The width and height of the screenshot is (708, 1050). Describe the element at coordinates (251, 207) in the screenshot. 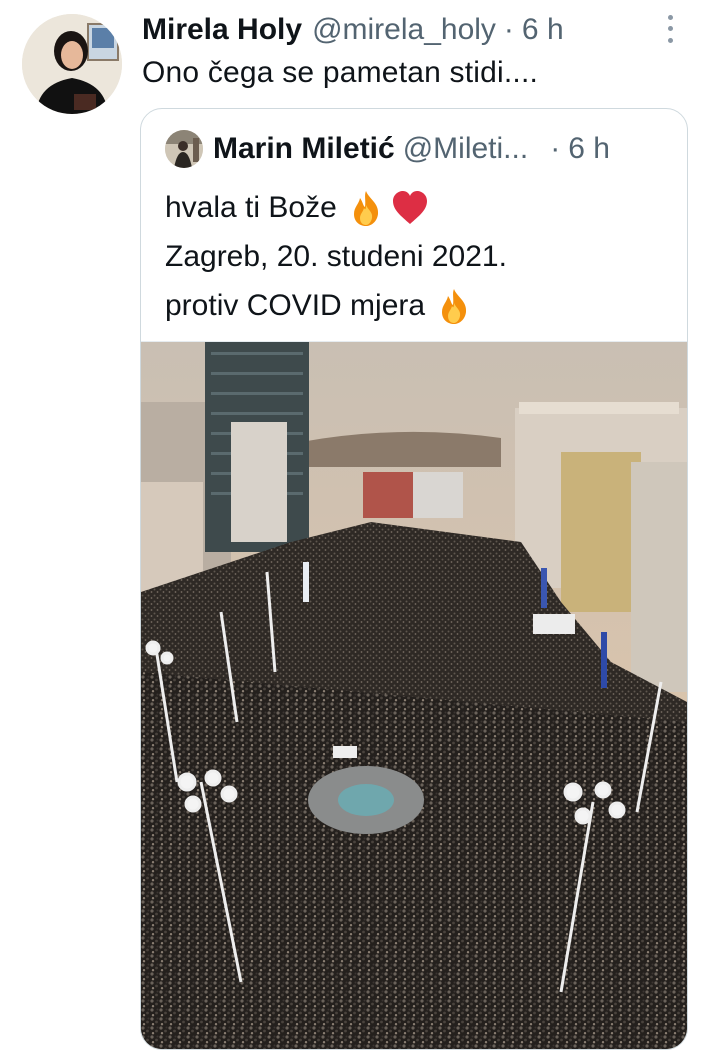

I see `quoted-line-1-text: hvala ti Bože` at that location.